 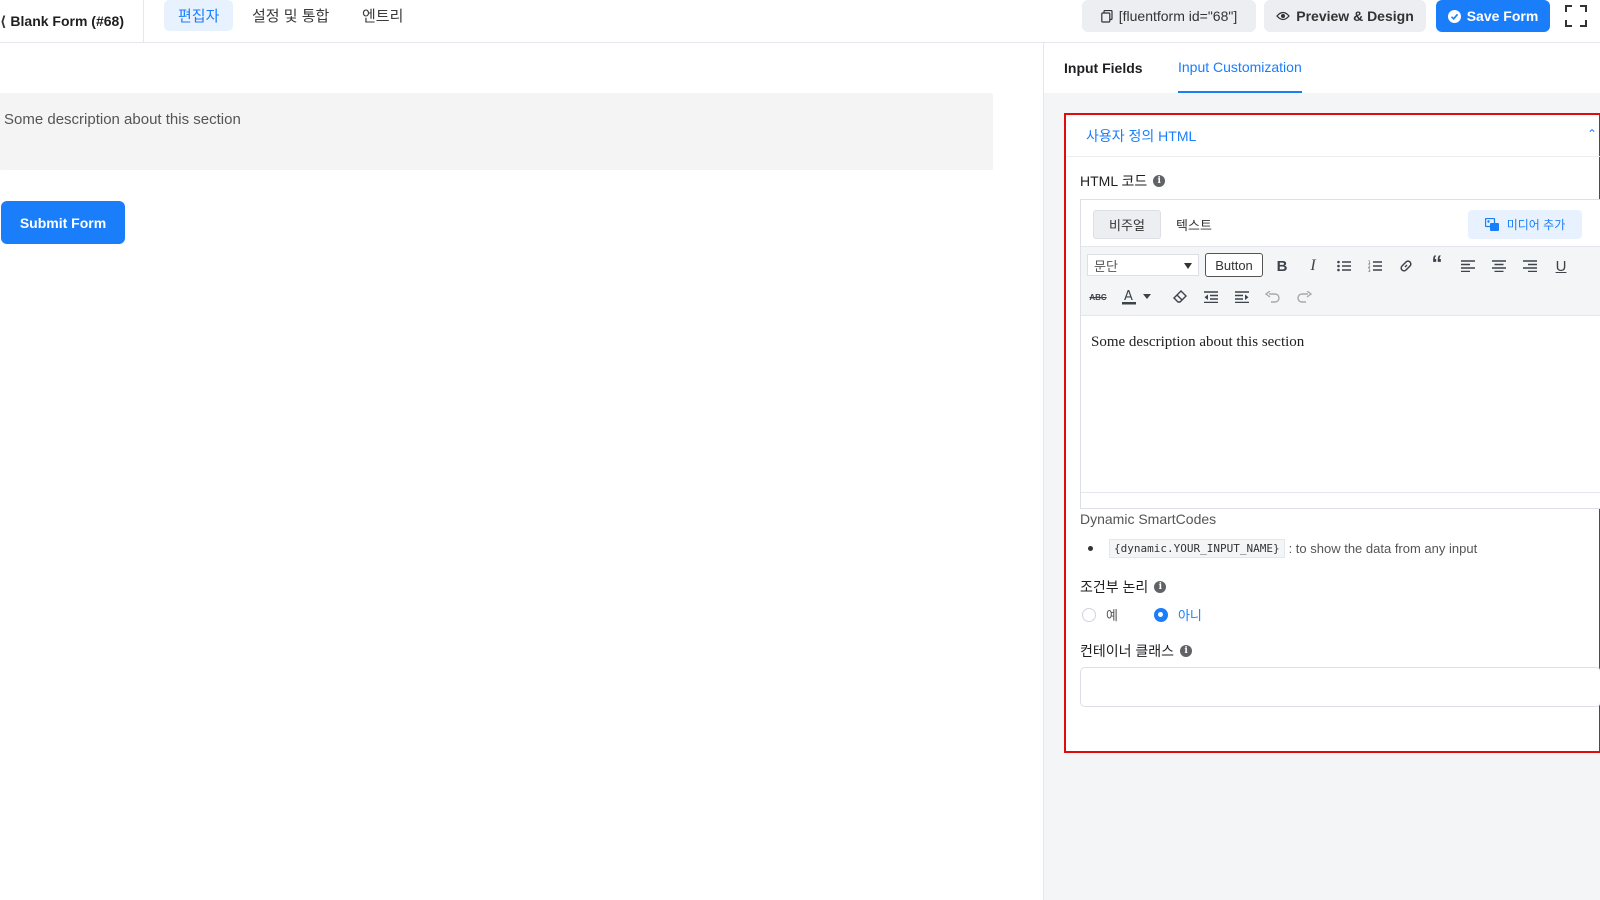 What do you see at coordinates (1160, 614) in the screenshot?
I see `radio-no` at bounding box center [1160, 614].